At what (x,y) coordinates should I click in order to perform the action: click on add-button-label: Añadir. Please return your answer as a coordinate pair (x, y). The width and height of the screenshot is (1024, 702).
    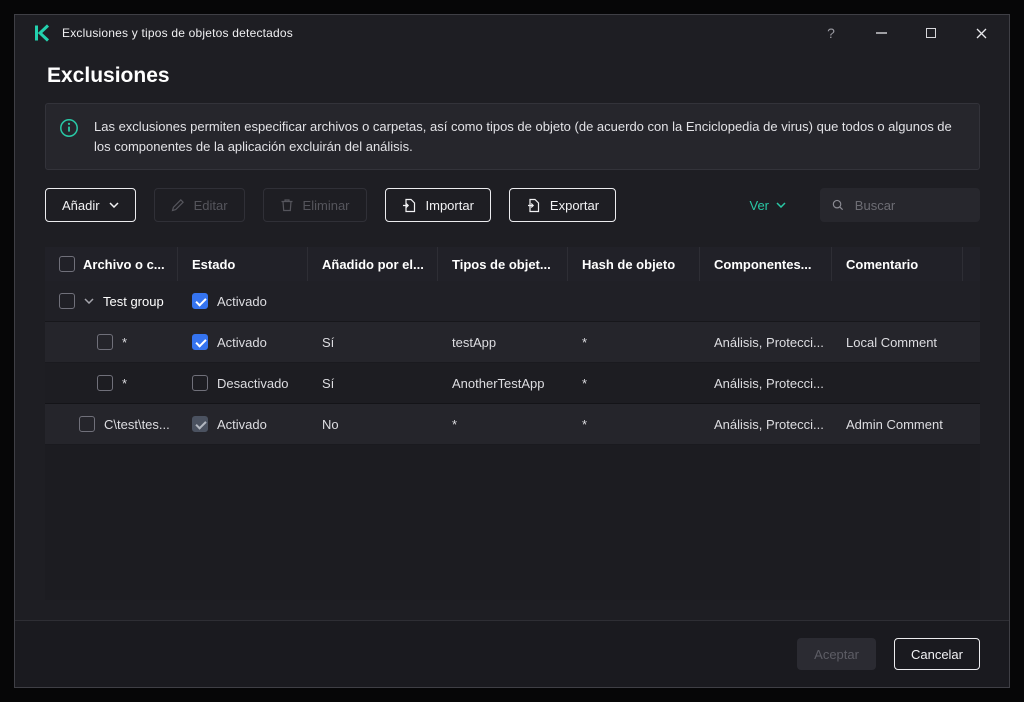
    Looking at the image, I should click on (81, 205).